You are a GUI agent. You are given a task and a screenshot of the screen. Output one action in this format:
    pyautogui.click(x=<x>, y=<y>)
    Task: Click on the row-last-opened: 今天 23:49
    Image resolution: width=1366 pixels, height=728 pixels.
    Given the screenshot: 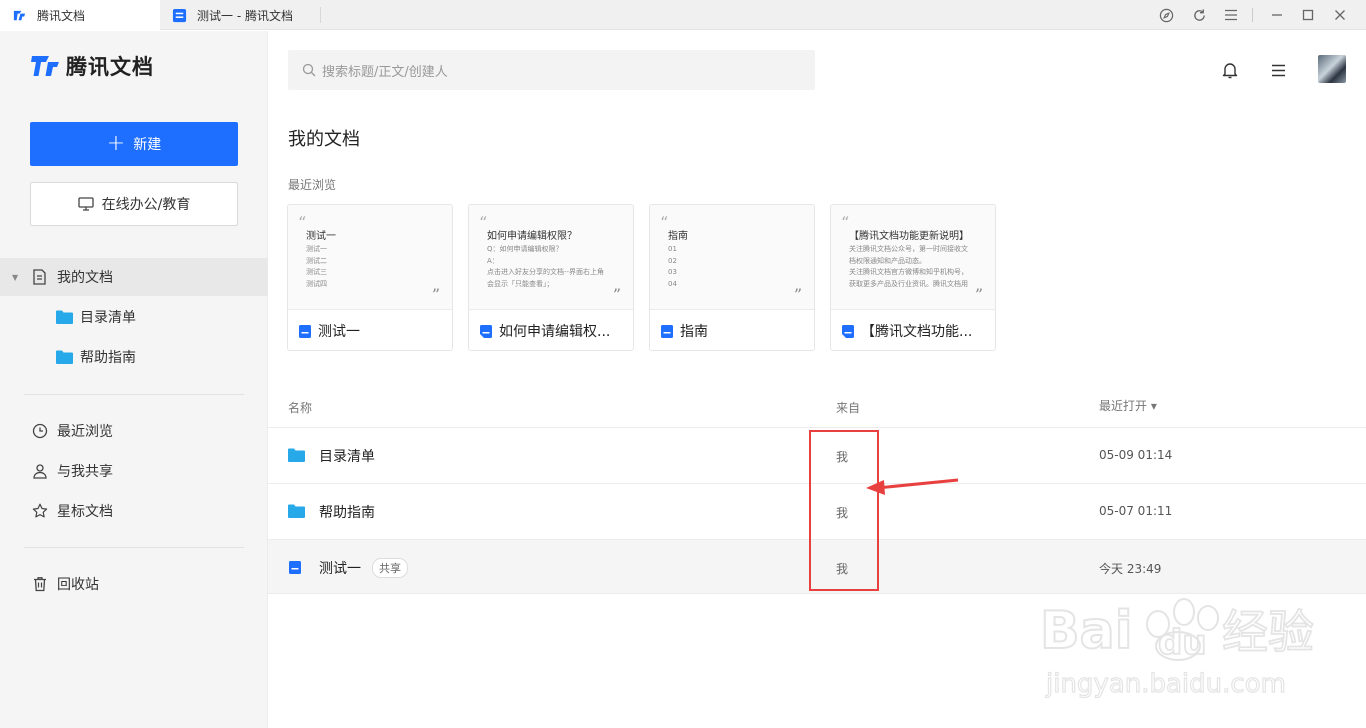 What is the action you would take?
    pyautogui.click(x=1130, y=569)
    